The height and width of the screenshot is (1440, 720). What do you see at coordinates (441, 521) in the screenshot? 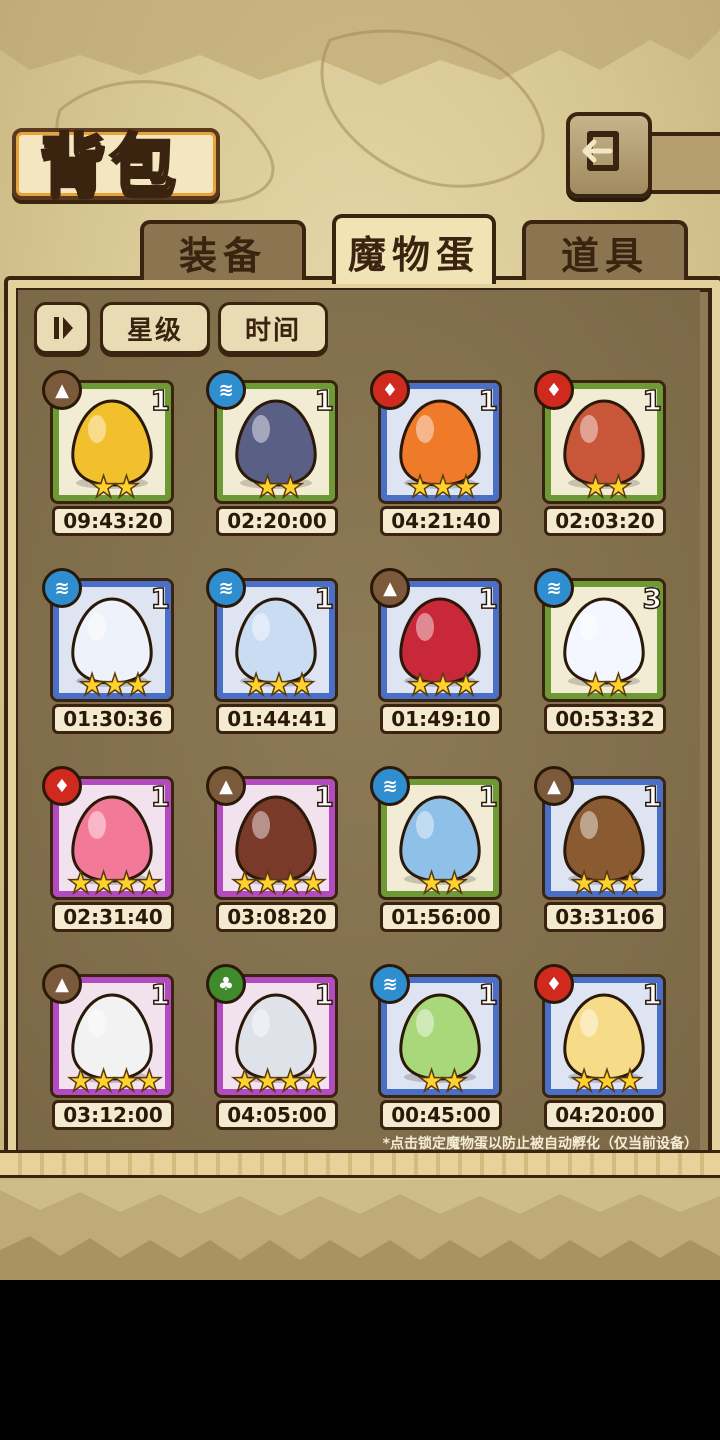
I see `hatch-timer: 04:21:40` at bounding box center [441, 521].